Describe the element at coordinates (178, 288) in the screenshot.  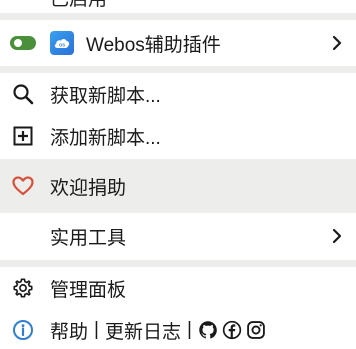
I see `dashboard-item: 管理面板` at that location.